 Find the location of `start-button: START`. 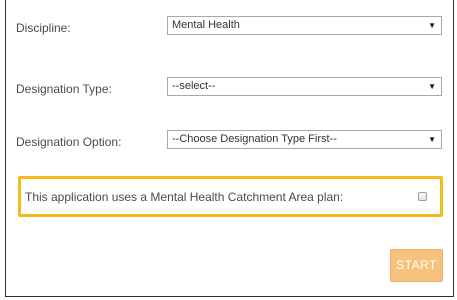

start-button: START is located at coordinates (416, 265).